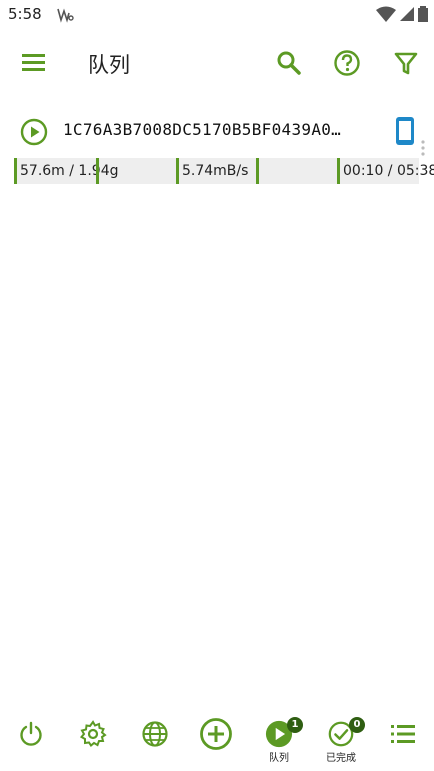 This screenshot has height=771, width=434. I want to click on phone-icon, so click(405, 131).